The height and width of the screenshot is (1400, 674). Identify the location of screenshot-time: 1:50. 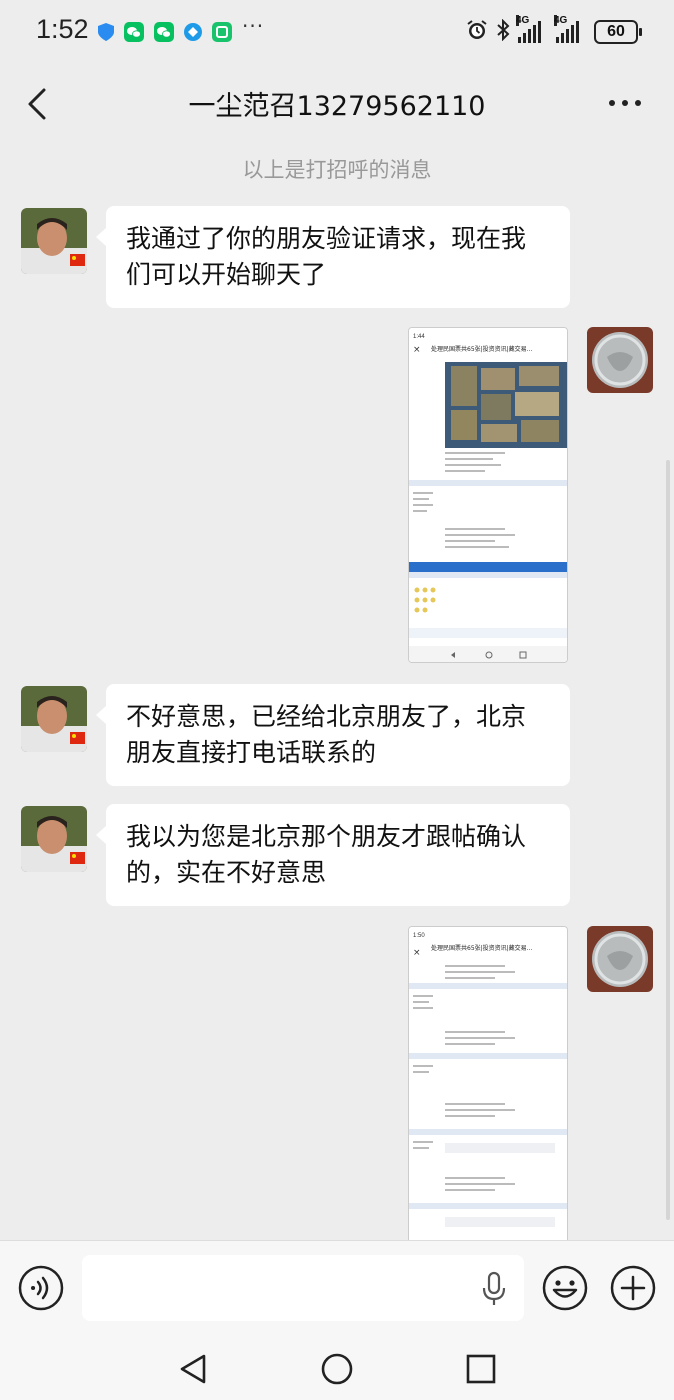
(419, 936).